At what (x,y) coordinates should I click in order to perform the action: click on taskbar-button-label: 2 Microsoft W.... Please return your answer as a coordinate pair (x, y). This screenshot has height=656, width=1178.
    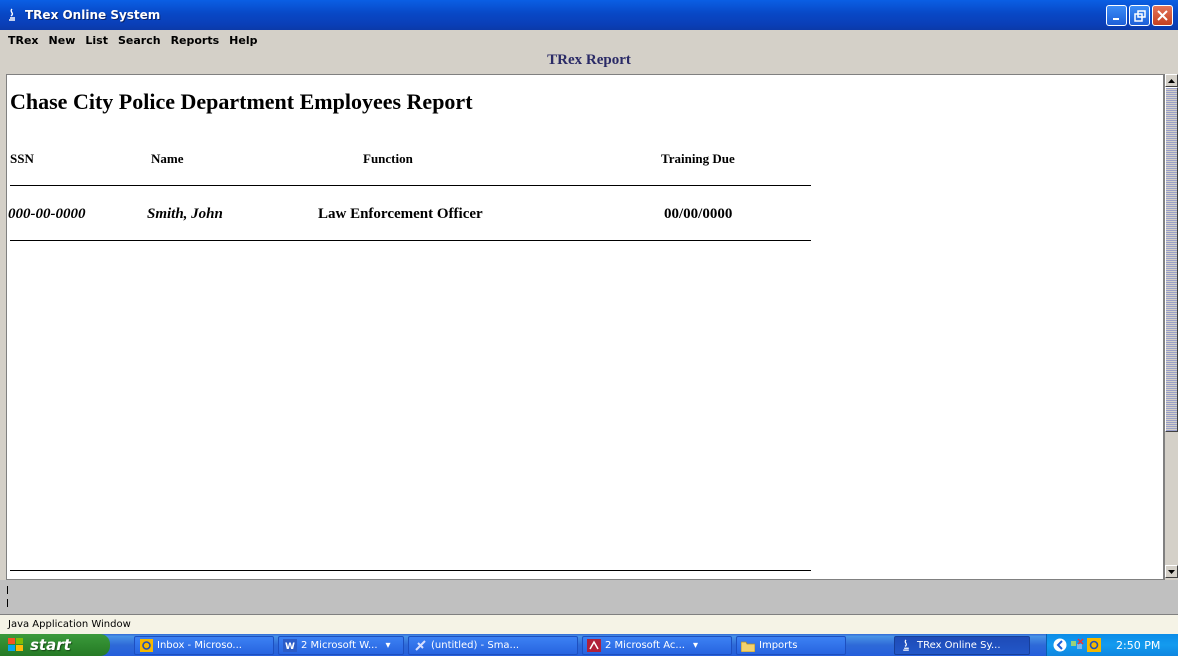
    Looking at the image, I should click on (339, 645).